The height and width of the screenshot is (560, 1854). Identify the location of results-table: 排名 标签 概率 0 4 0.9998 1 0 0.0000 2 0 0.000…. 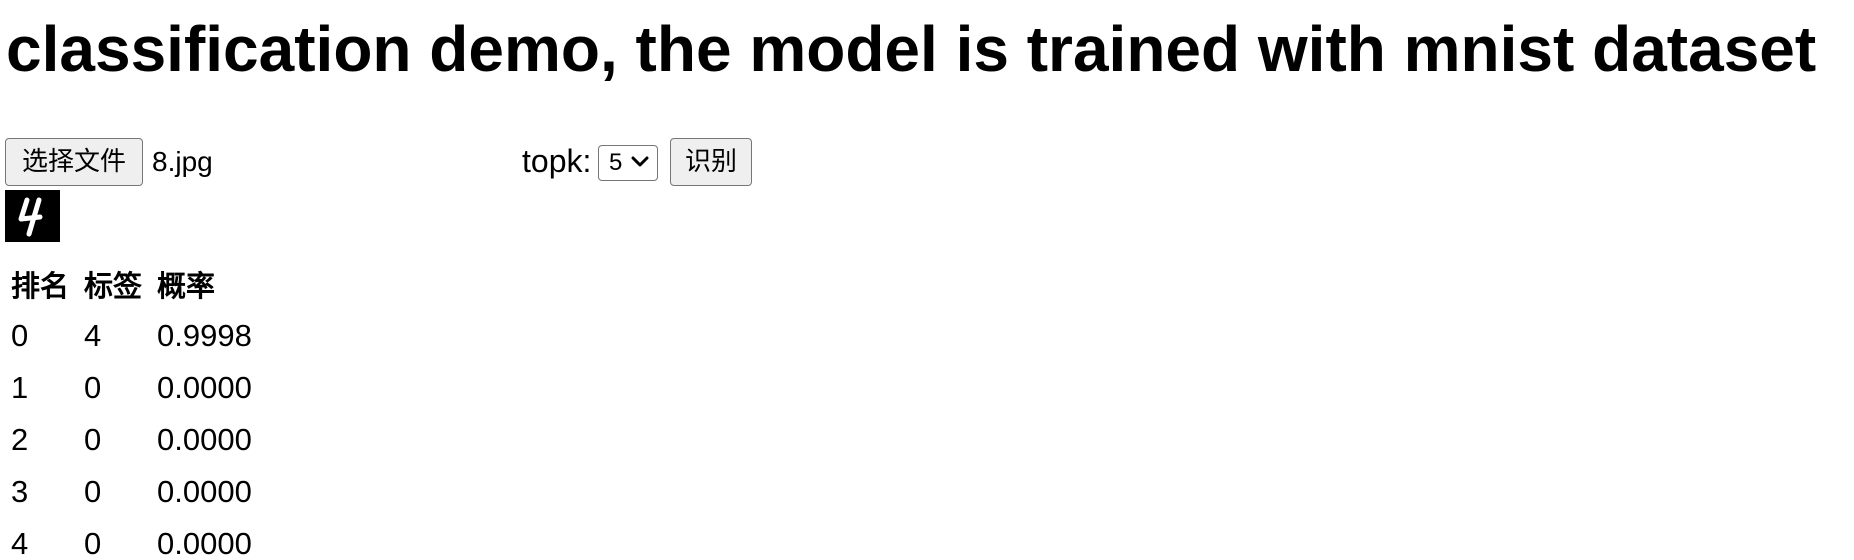
(131, 409).